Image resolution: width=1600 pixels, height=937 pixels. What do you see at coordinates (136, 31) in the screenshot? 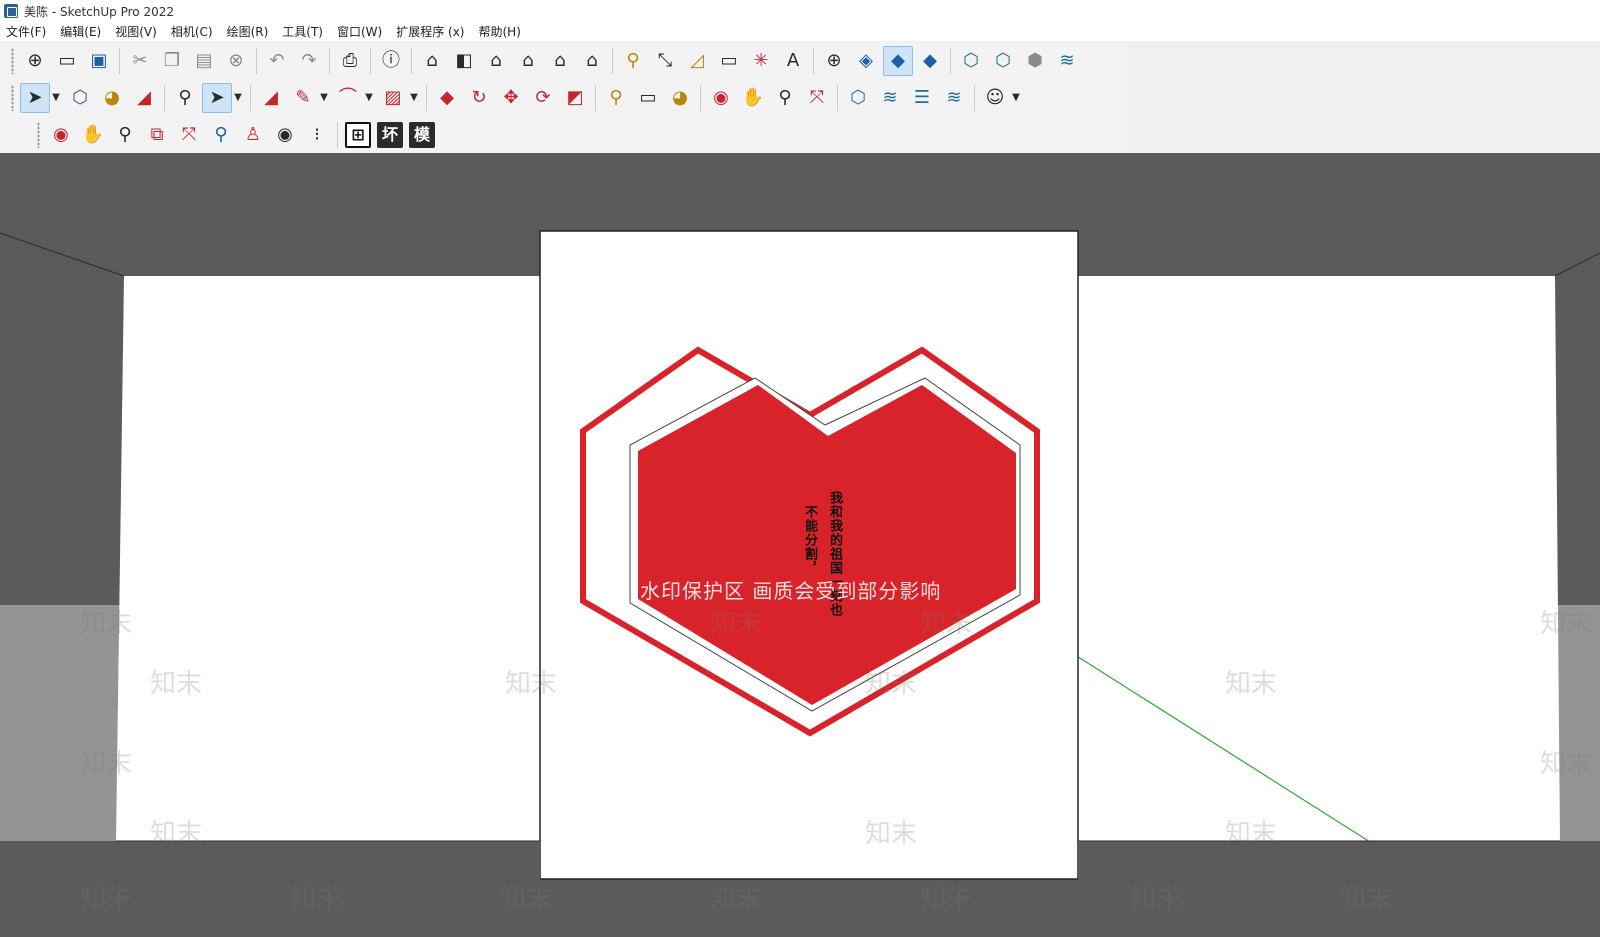
I see `menu-view: 视图(V)` at bounding box center [136, 31].